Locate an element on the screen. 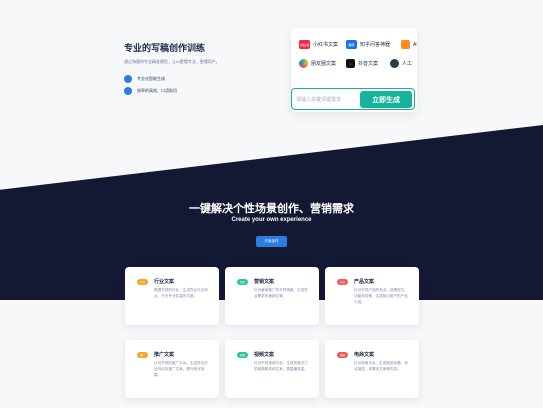 The image size is (543, 408). card-description: 针对电商平台，生成商品标题、卖点描述、详情页文案等内容。 is located at coordinates (381, 366).